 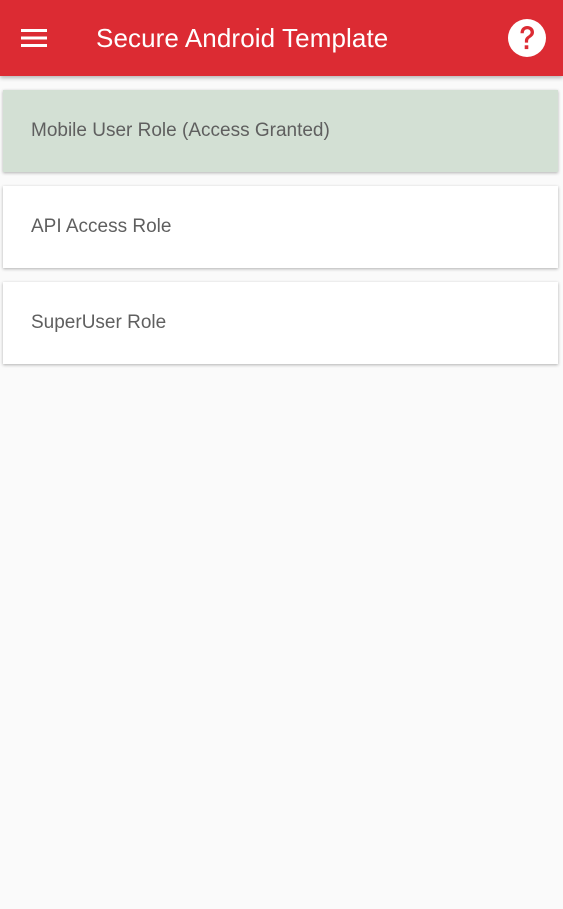 I want to click on role-card-superuser: SuperUser Role, so click(x=280, y=323).